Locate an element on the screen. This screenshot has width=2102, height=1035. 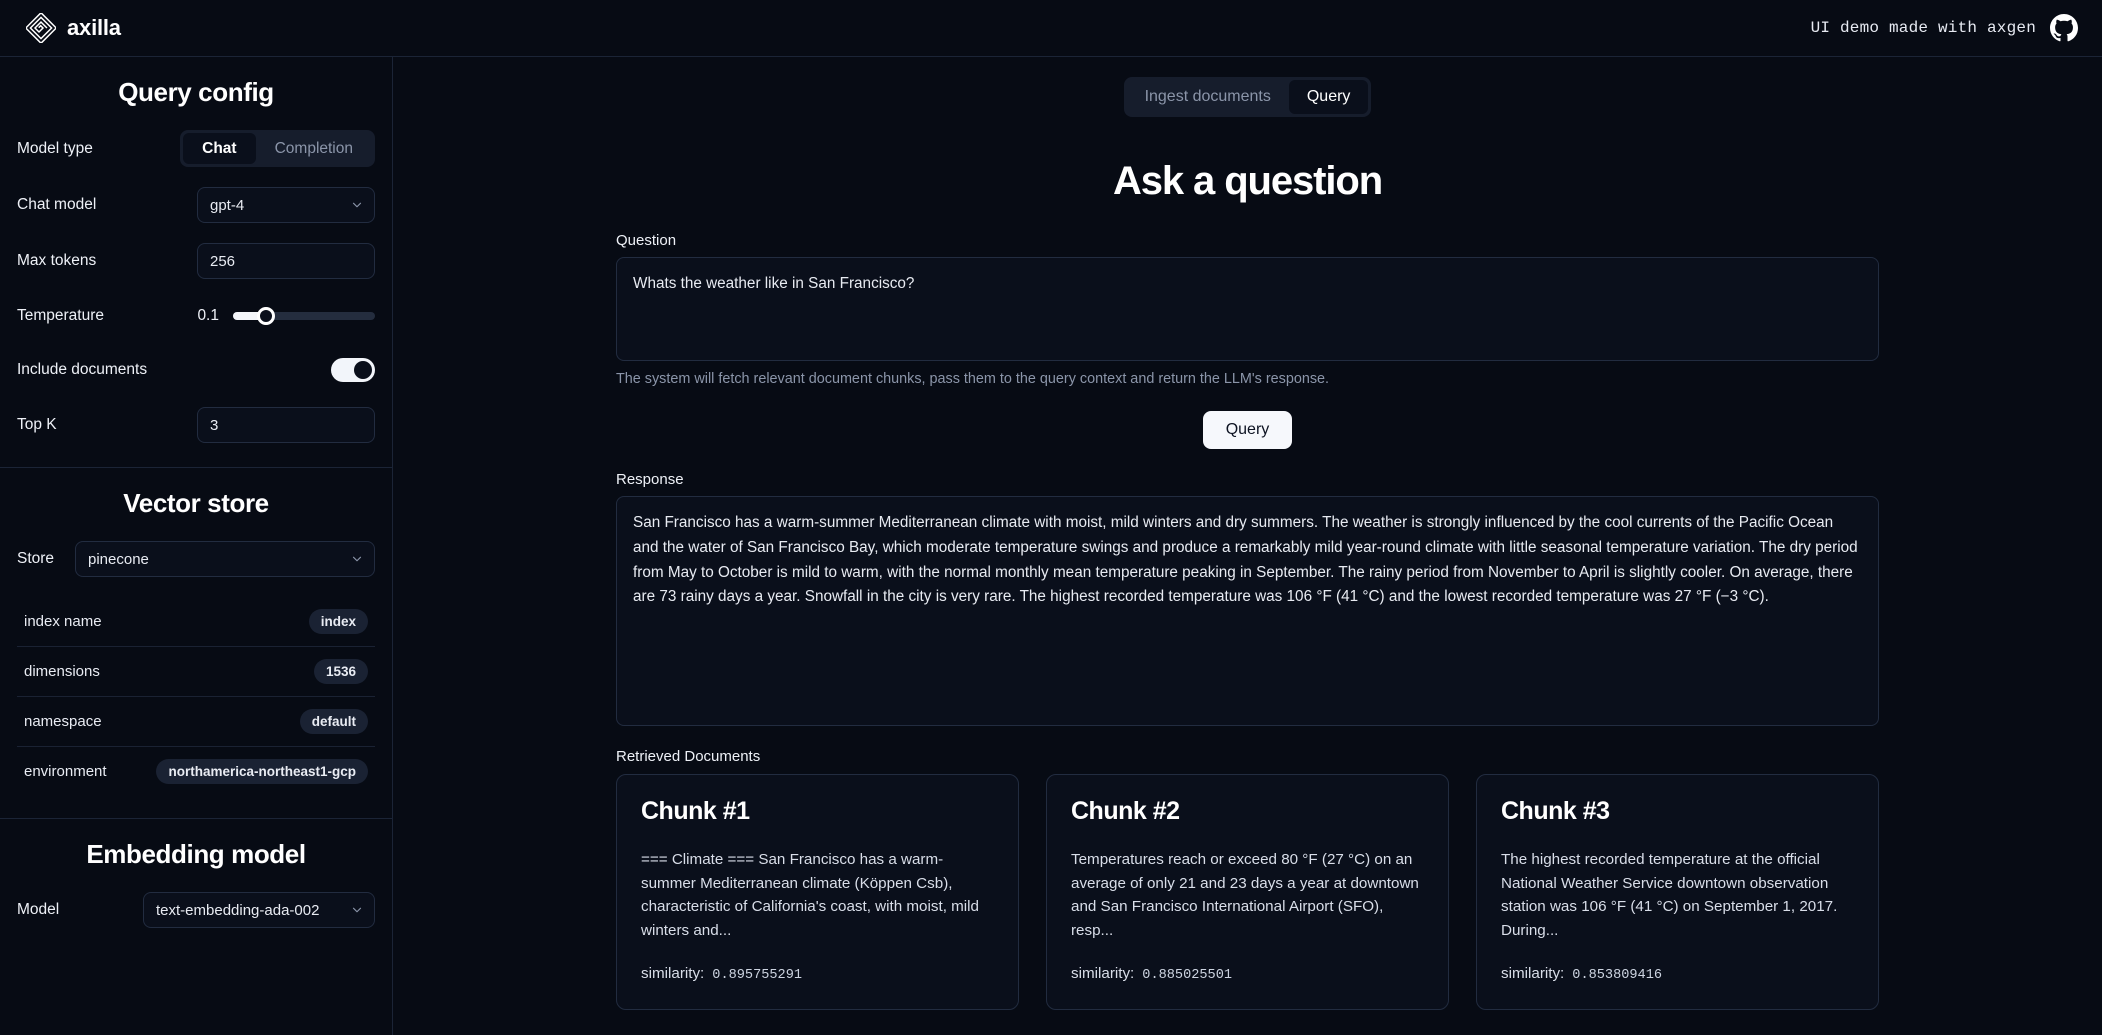
query-button-wrap: Query is located at coordinates (1247, 430).